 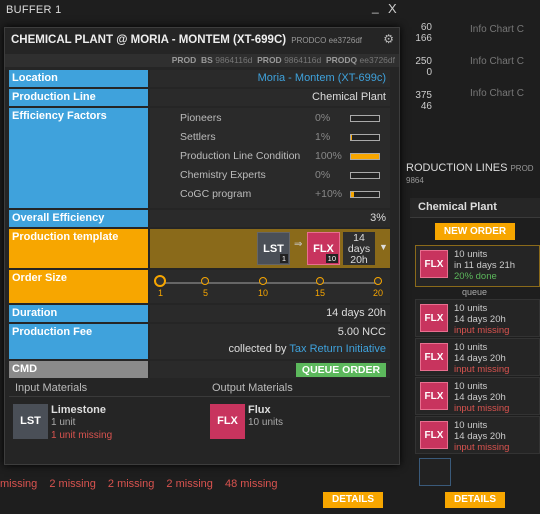 I want to click on overall-efficiency-value: 3%, so click(x=378, y=218).